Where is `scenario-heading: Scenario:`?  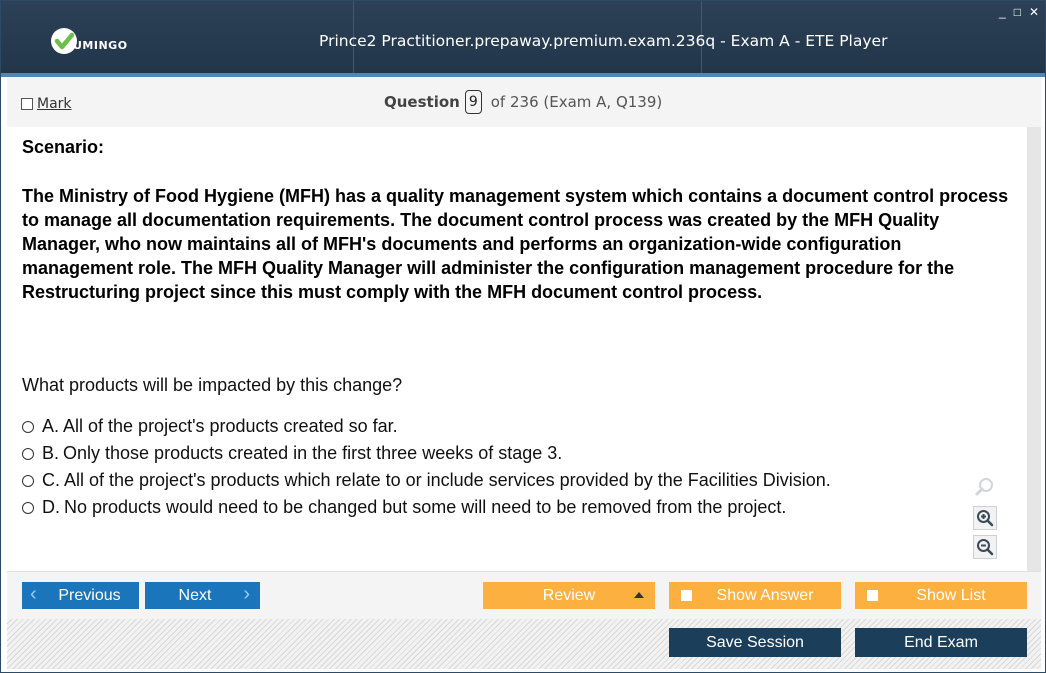 scenario-heading: Scenario: is located at coordinates (63, 147).